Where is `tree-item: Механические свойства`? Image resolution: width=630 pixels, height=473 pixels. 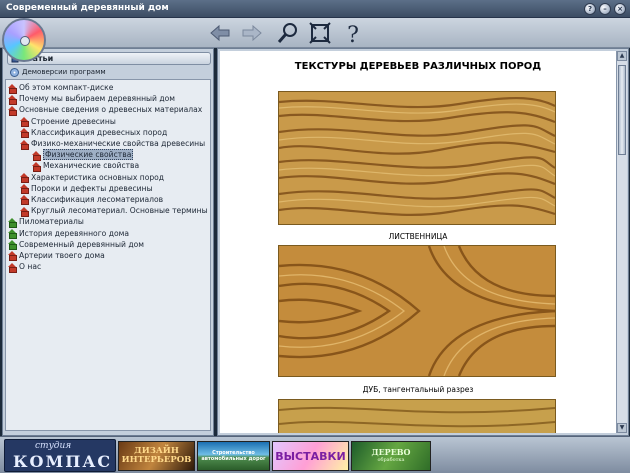 tree-item: Механические свойства is located at coordinates (108, 166).